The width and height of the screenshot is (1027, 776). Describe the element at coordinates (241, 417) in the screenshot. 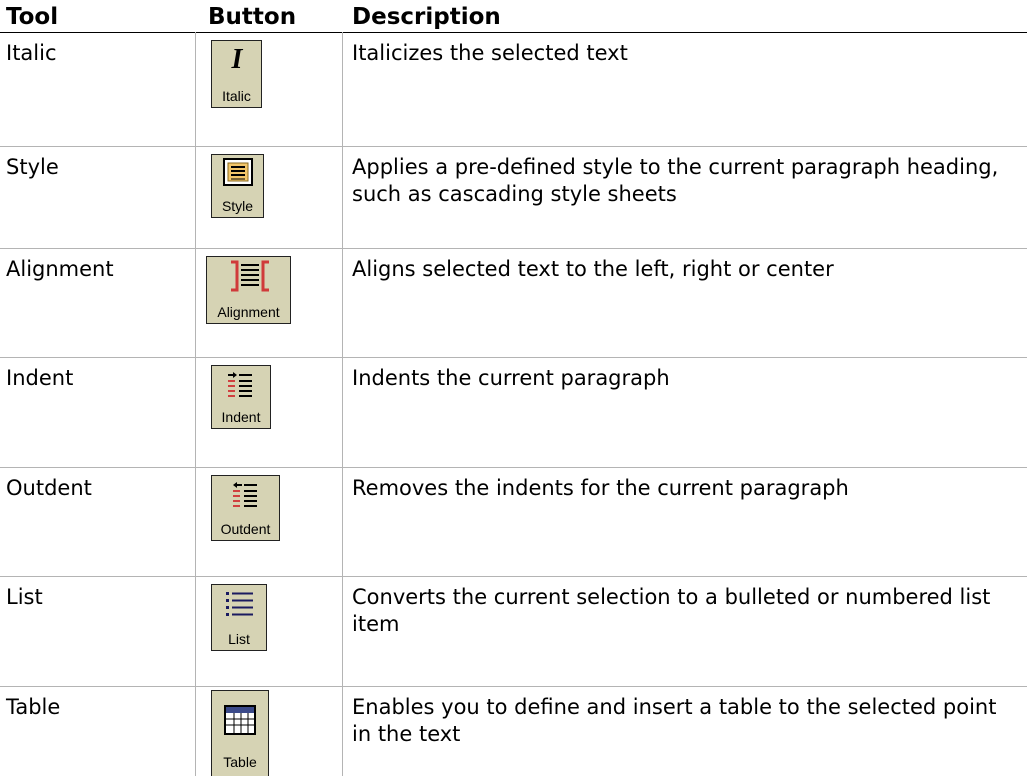

I see `button-label: Indent` at that location.